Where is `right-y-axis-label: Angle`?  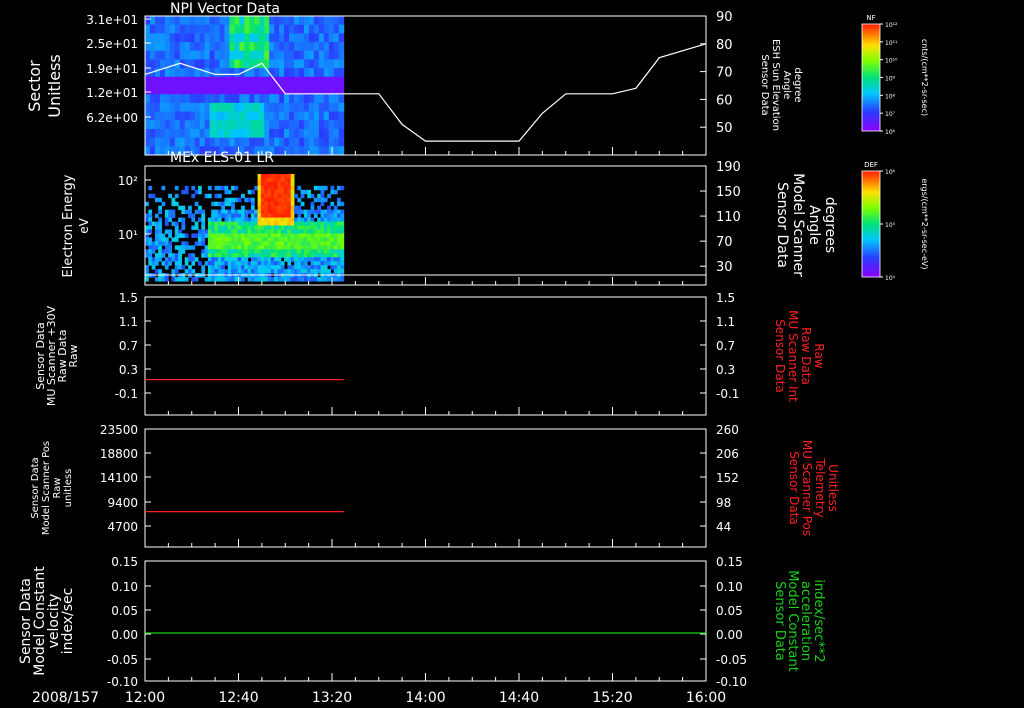 right-y-axis-label: Angle is located at coordinates (814, 225).